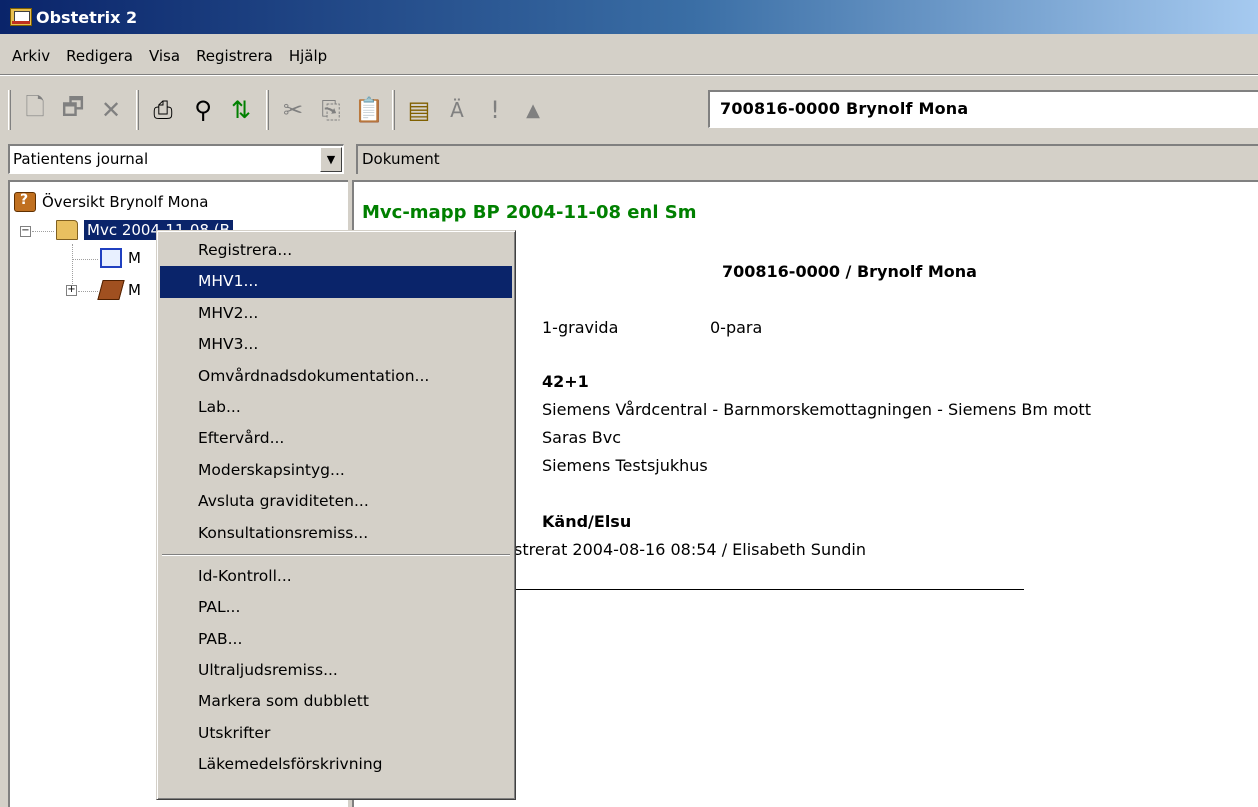 This screenshot has width=1258, height=807. What do you see at coordinates (293, 110) in the screenshot?
I see `cut-icon: ✂` at bounding box center [293, 110].